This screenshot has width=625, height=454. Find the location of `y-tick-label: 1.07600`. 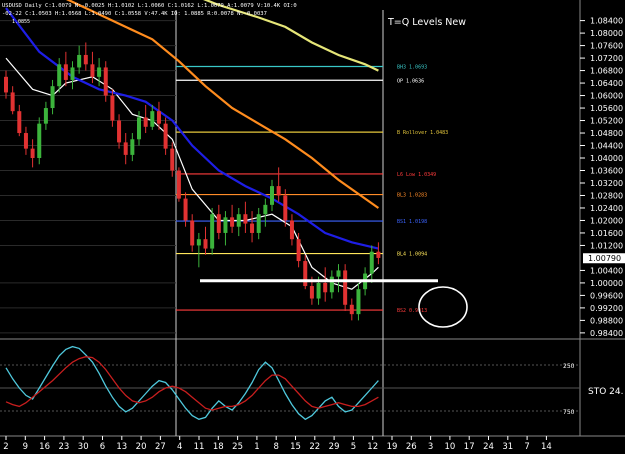

y-tick-label: 1.07600 is located at coordinates (606, 46).